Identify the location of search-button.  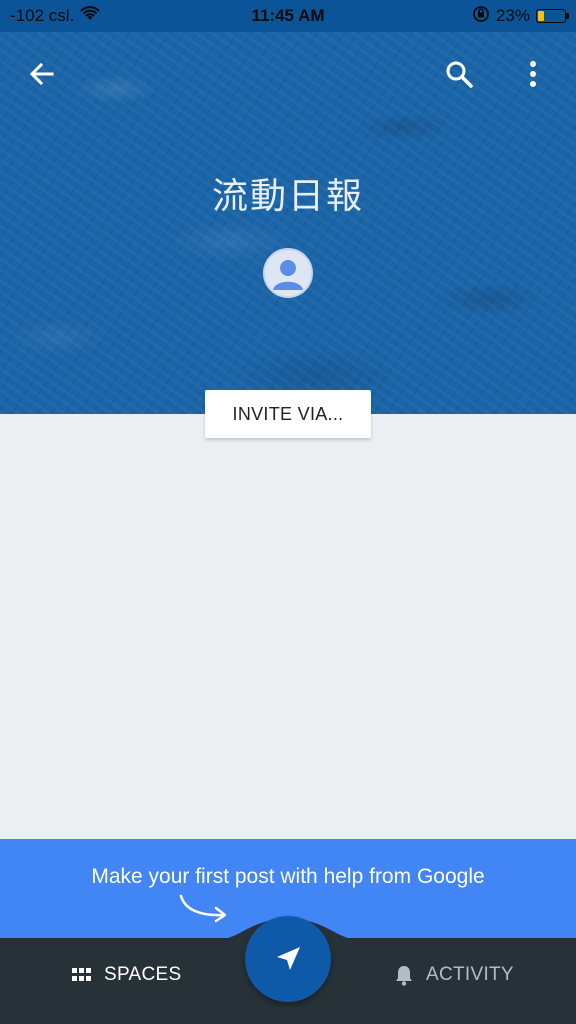
(459, 74).